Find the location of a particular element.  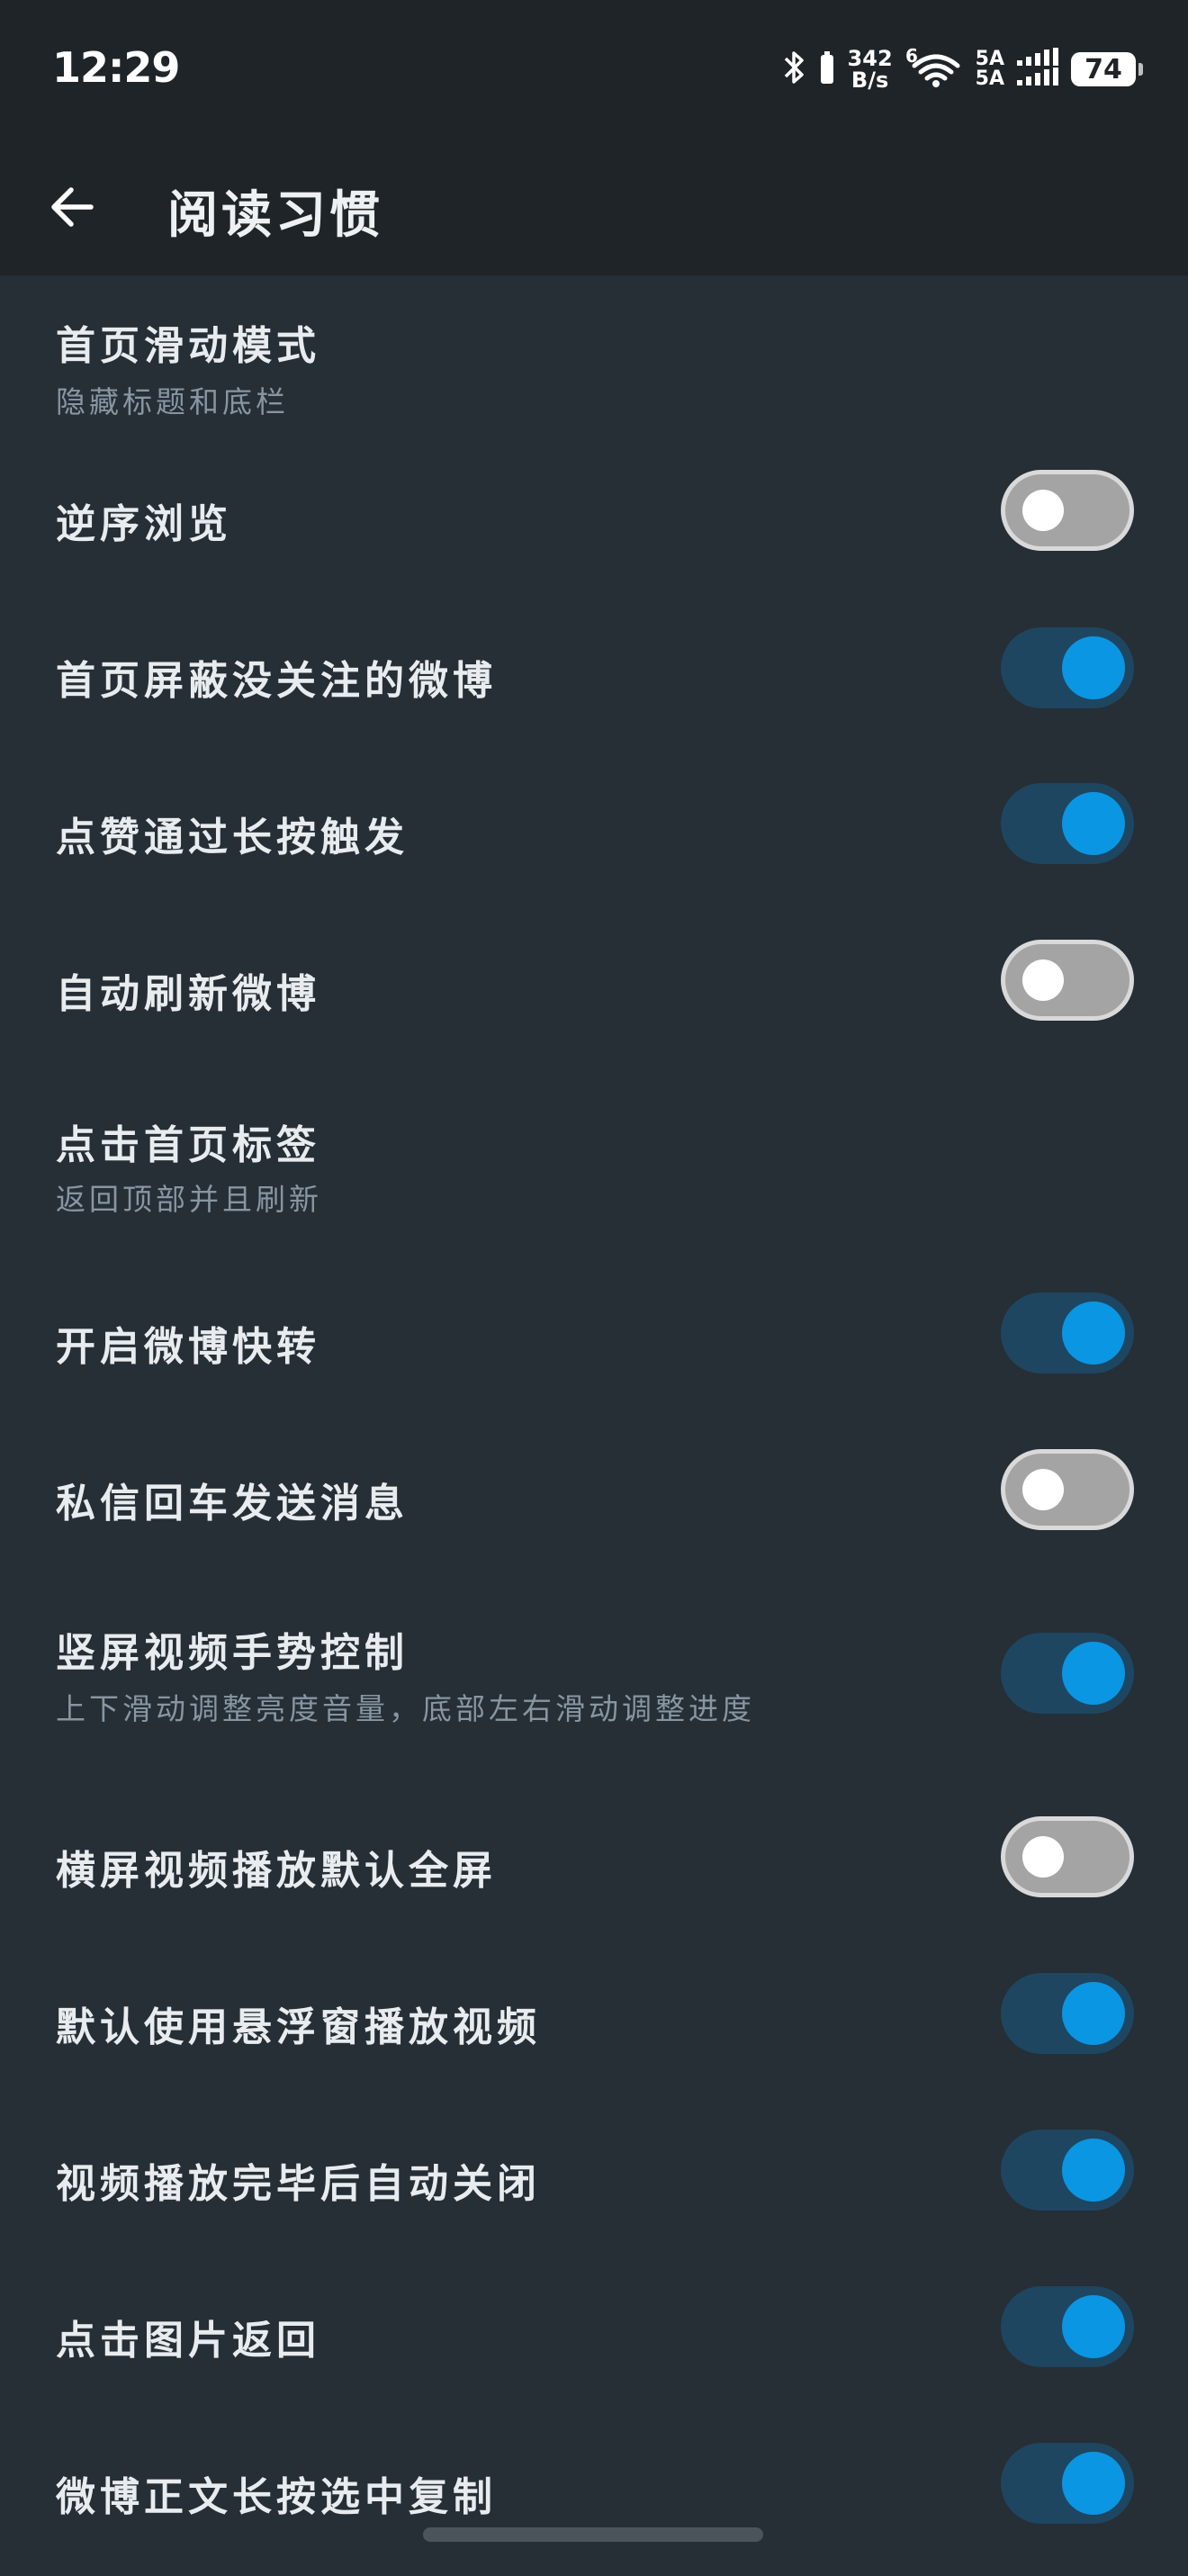

sim1-label: 5A is located at coordinates (990, 59).